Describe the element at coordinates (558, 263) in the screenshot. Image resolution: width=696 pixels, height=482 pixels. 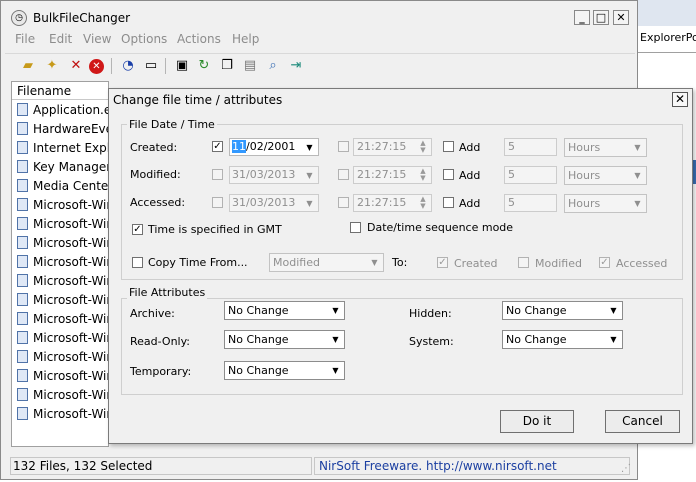
I see `copy-to-modified-label: Modified` at that location.